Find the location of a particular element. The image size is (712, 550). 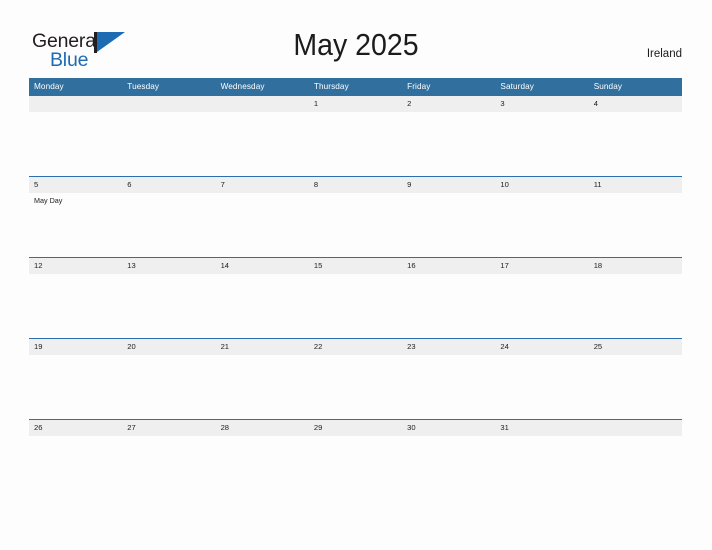

day-number-cell: 19 is located at coordinates (75, 347).